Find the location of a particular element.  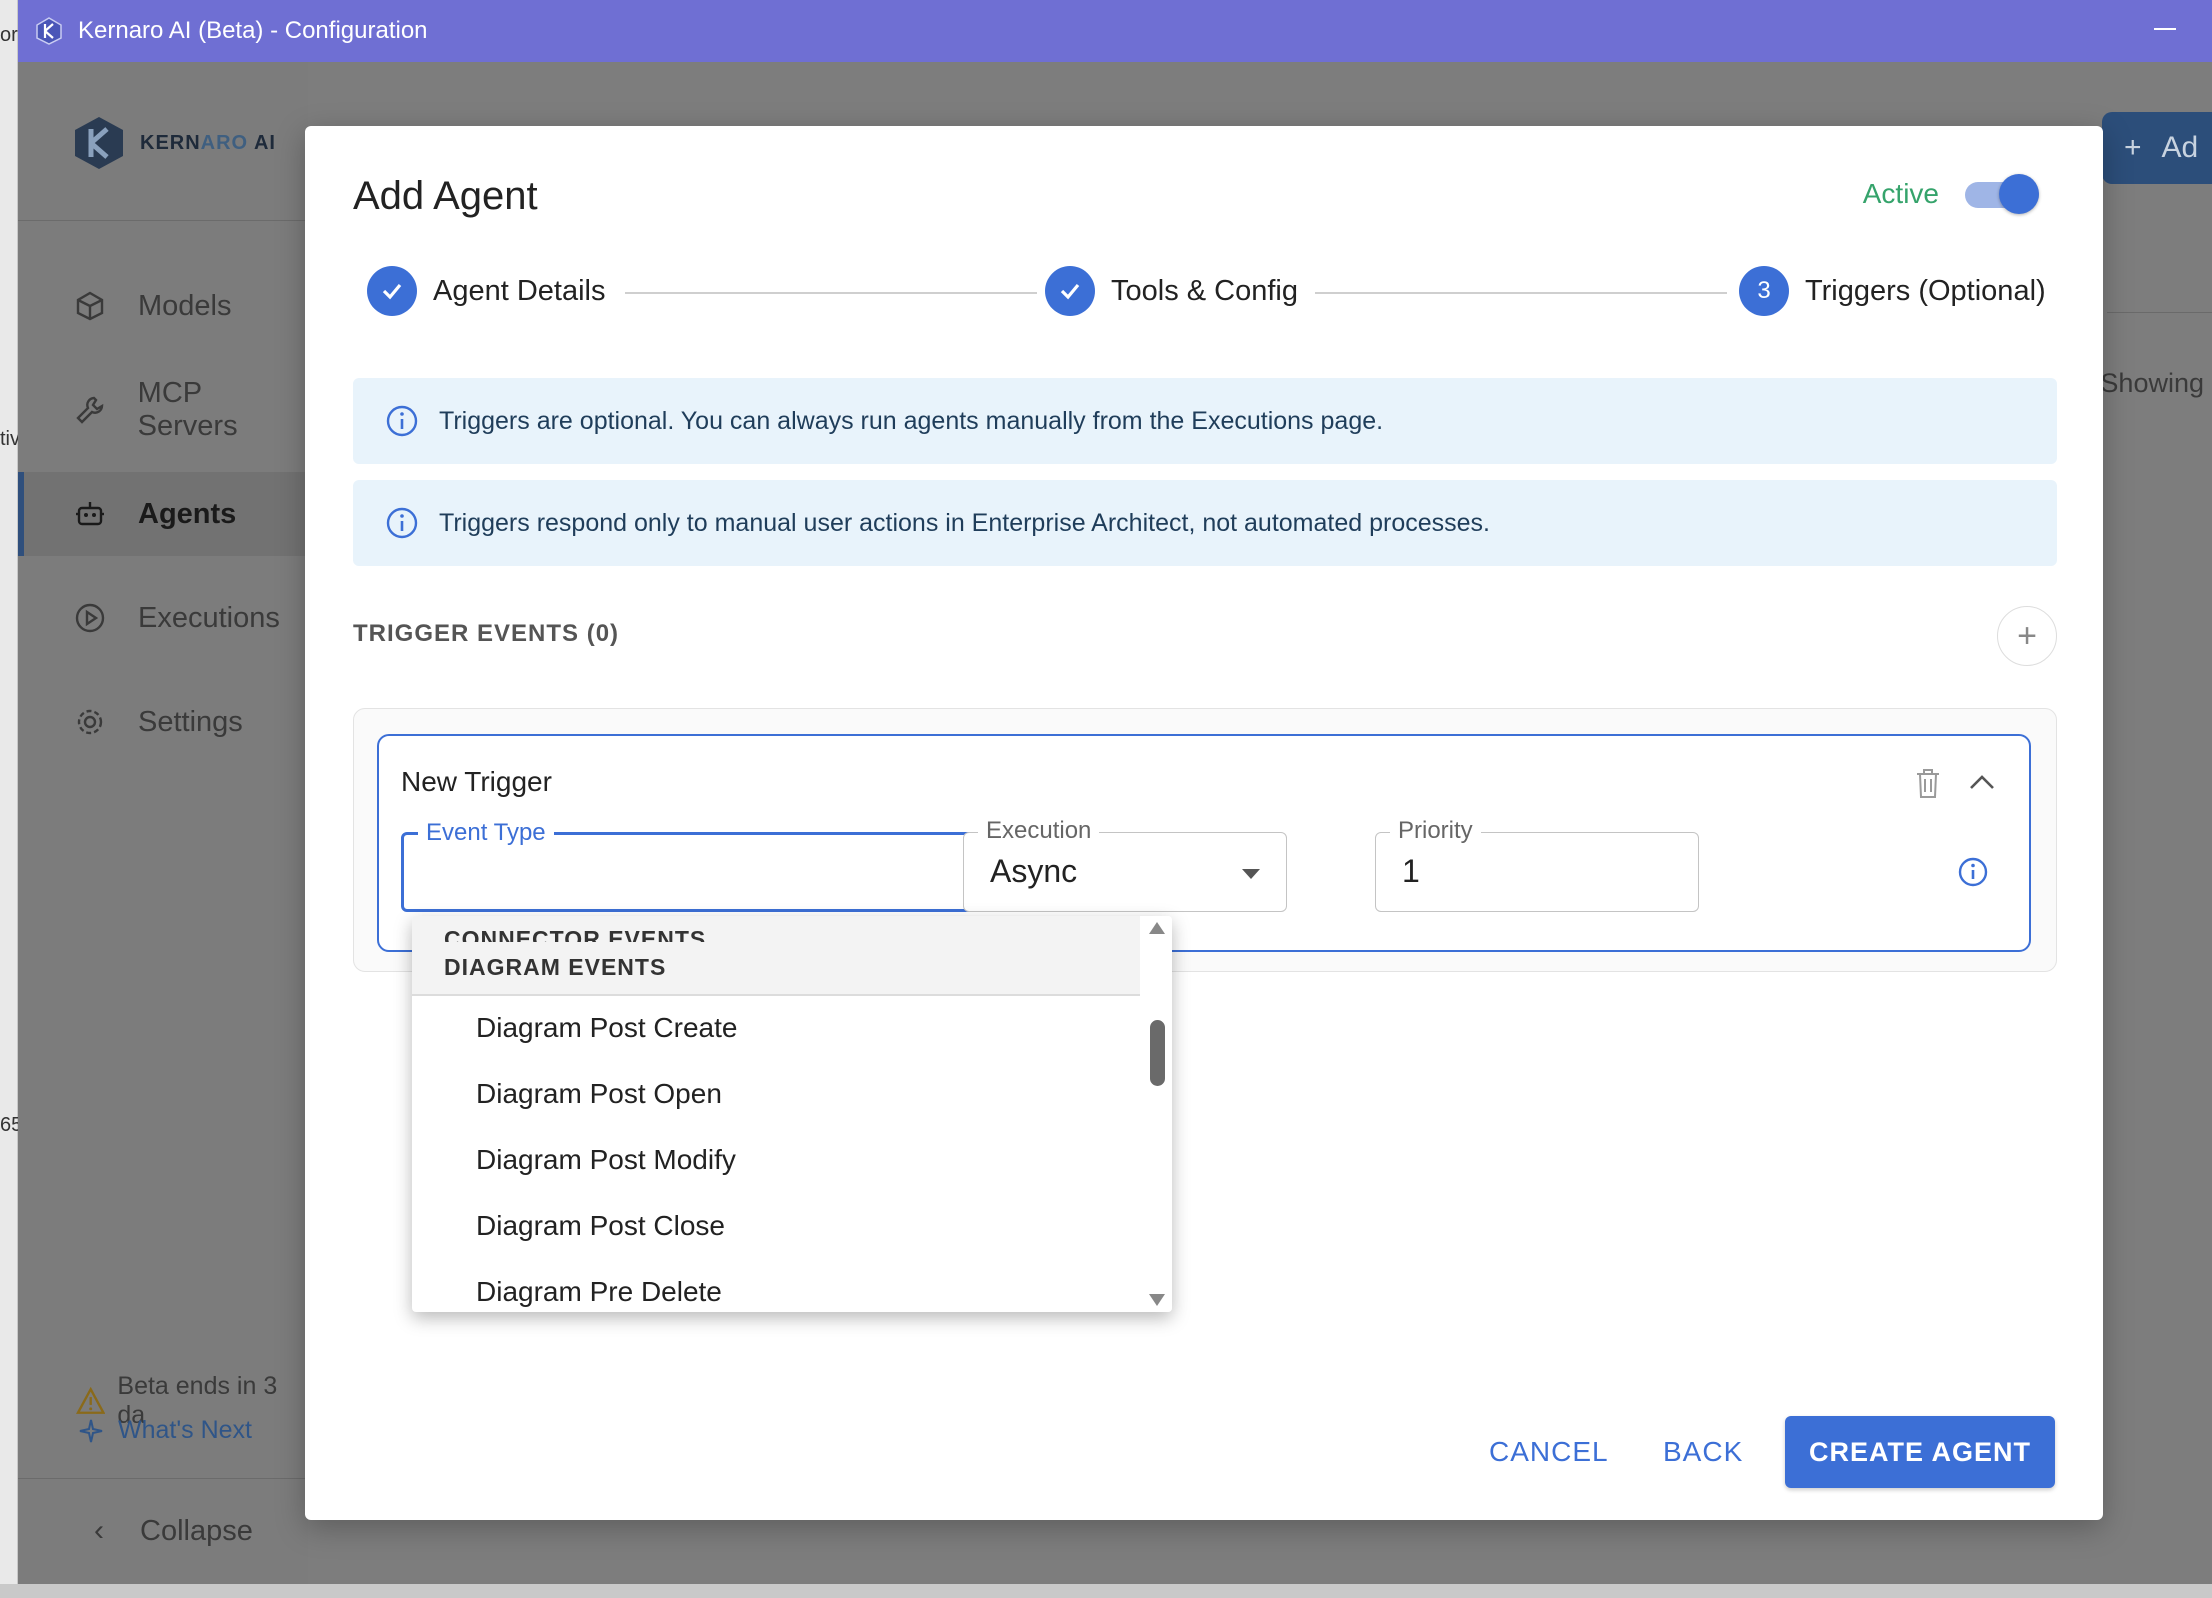

background-add-button: + Ad is located at coordinates (2157, 148).